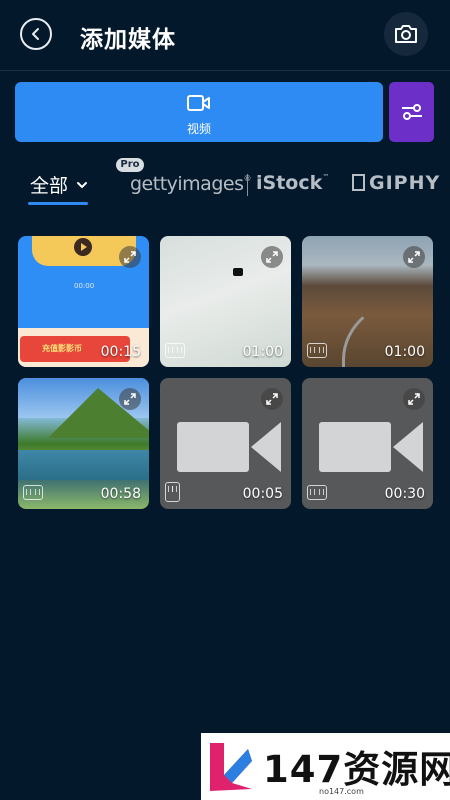 The image size is (450, 800). I want to click on duration-label: 00:05, so click(262, 494).